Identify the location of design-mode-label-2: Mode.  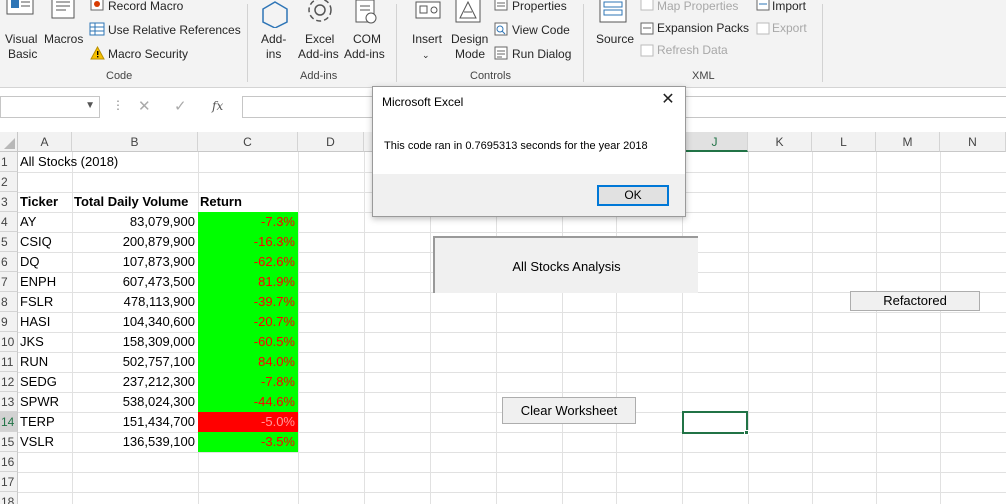
(470, 54).